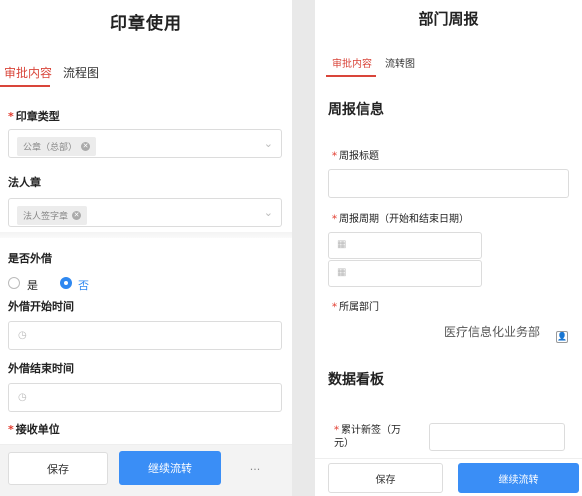  Describe the element at coordinates (356, 380) in the screenshot. I see `section-data-board: 数据看板` at that location.